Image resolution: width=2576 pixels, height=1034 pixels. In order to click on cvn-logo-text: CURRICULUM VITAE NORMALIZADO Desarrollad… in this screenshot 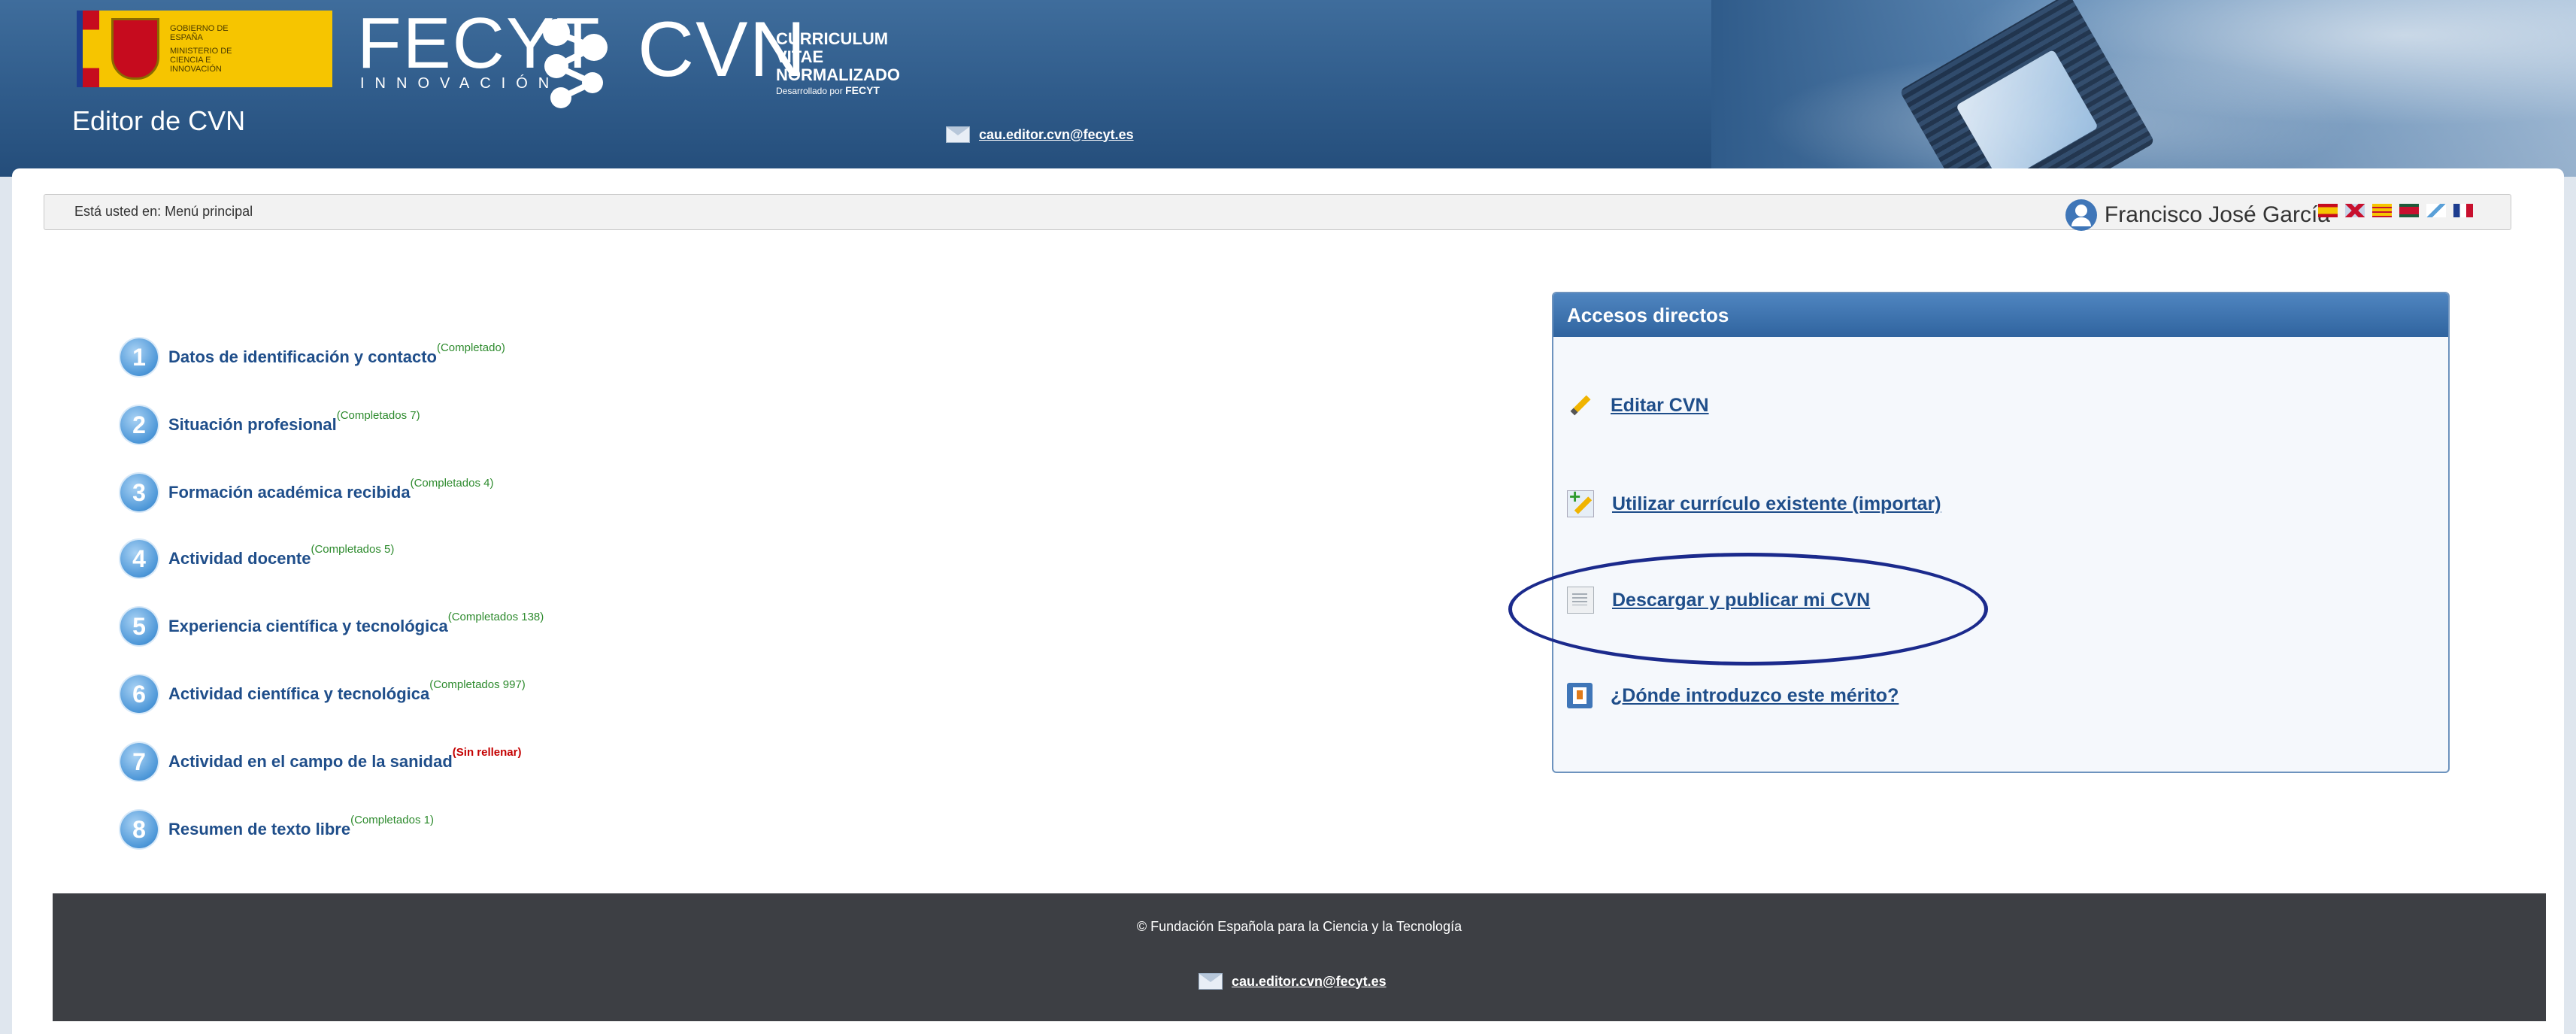, I will do `click(838, 63)`.